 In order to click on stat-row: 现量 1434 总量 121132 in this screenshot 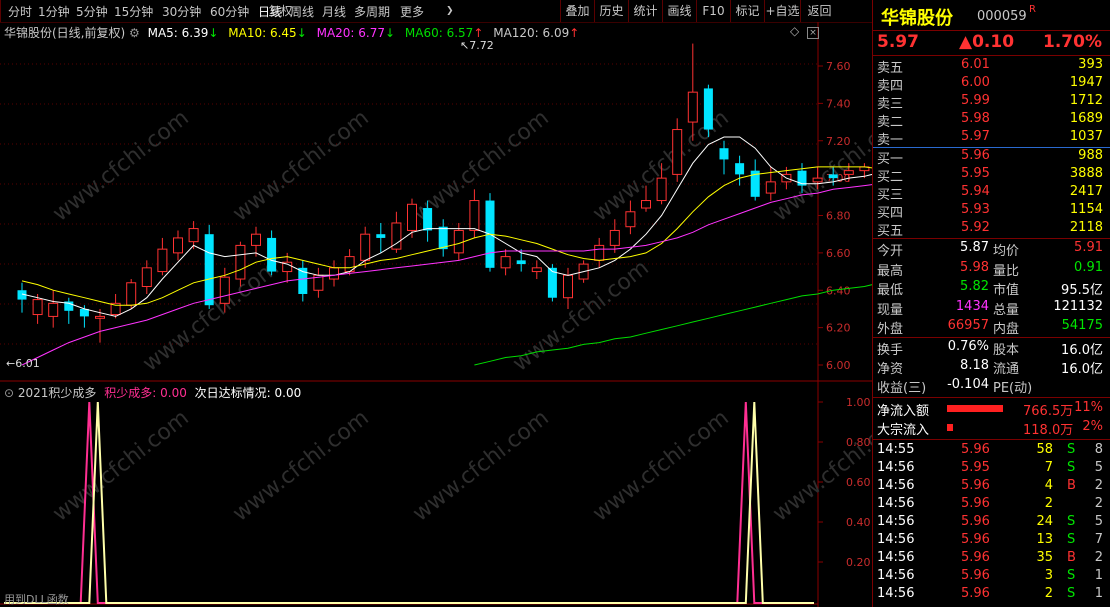, I will do `click(992, 308)`.